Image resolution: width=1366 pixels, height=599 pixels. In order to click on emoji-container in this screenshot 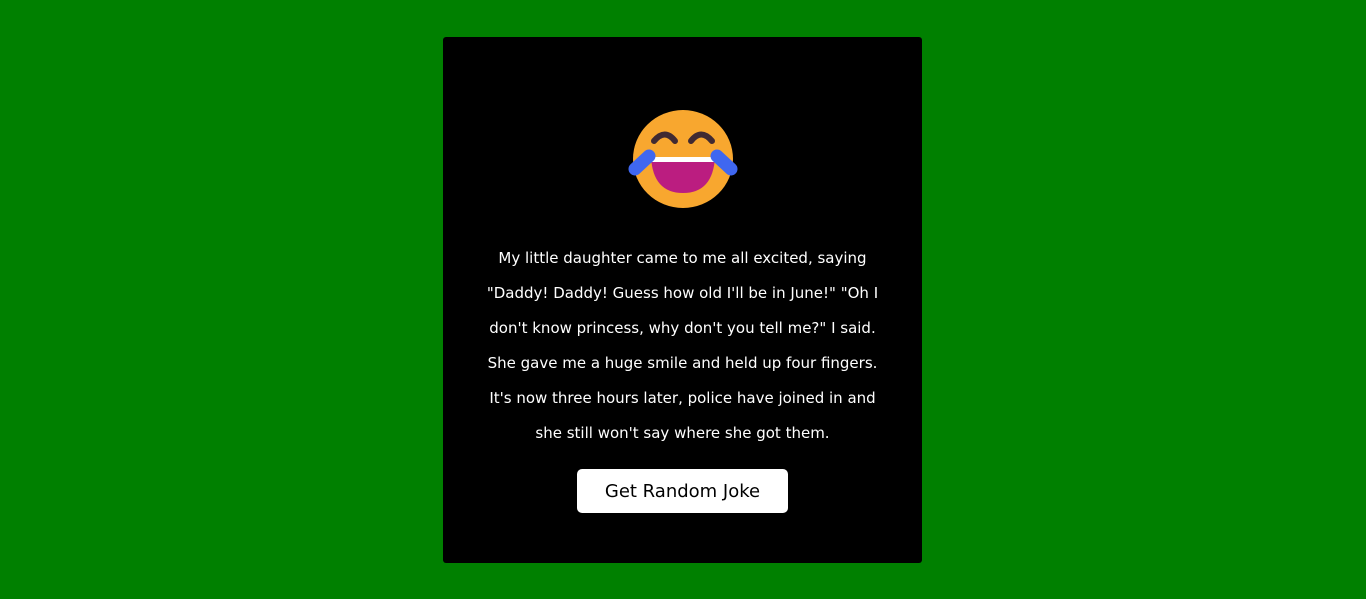, I will do `click(682, 159)`.